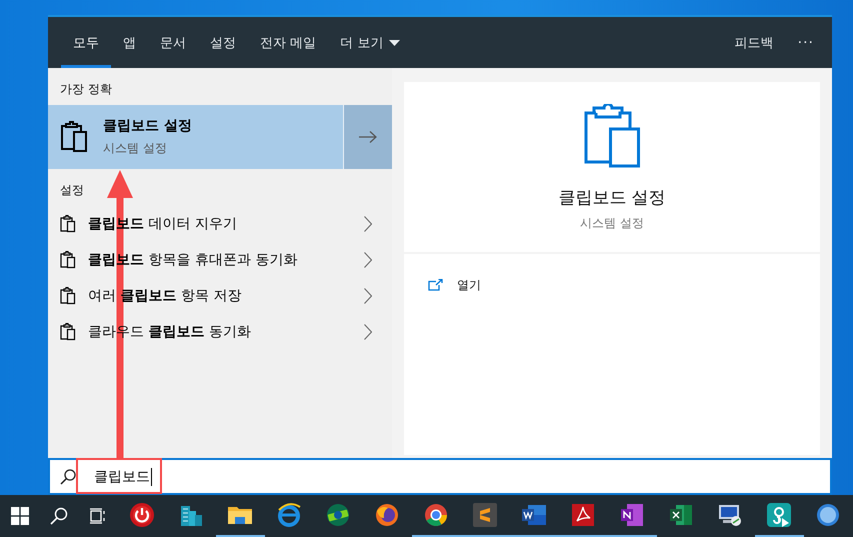 This screenshot has height=537, width=853. Describe the element at coordinates (779, 515) in the screenshot. I see `app-icon` at that location.